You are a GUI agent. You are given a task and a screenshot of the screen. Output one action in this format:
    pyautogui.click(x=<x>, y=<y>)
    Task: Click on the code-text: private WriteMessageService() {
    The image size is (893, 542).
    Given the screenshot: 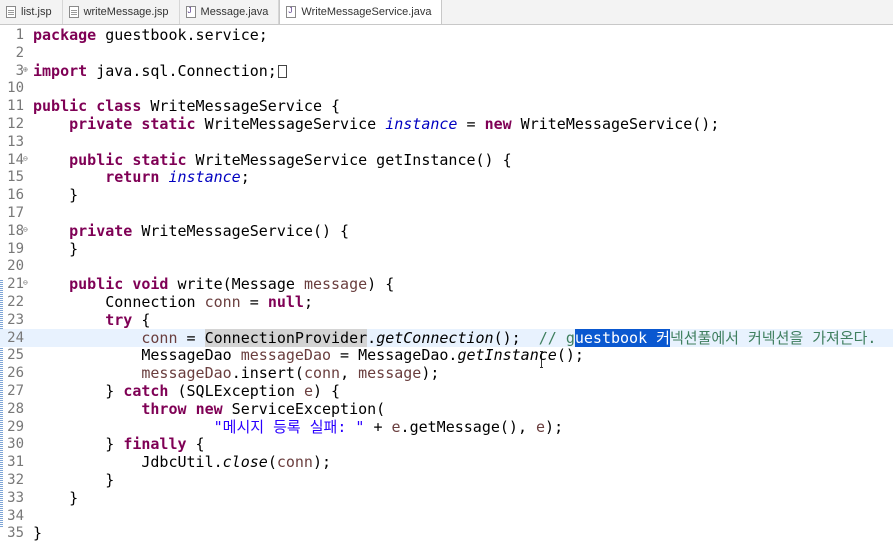 What is the action you would take?
    pyautogui.click(x=191, y=231)
    